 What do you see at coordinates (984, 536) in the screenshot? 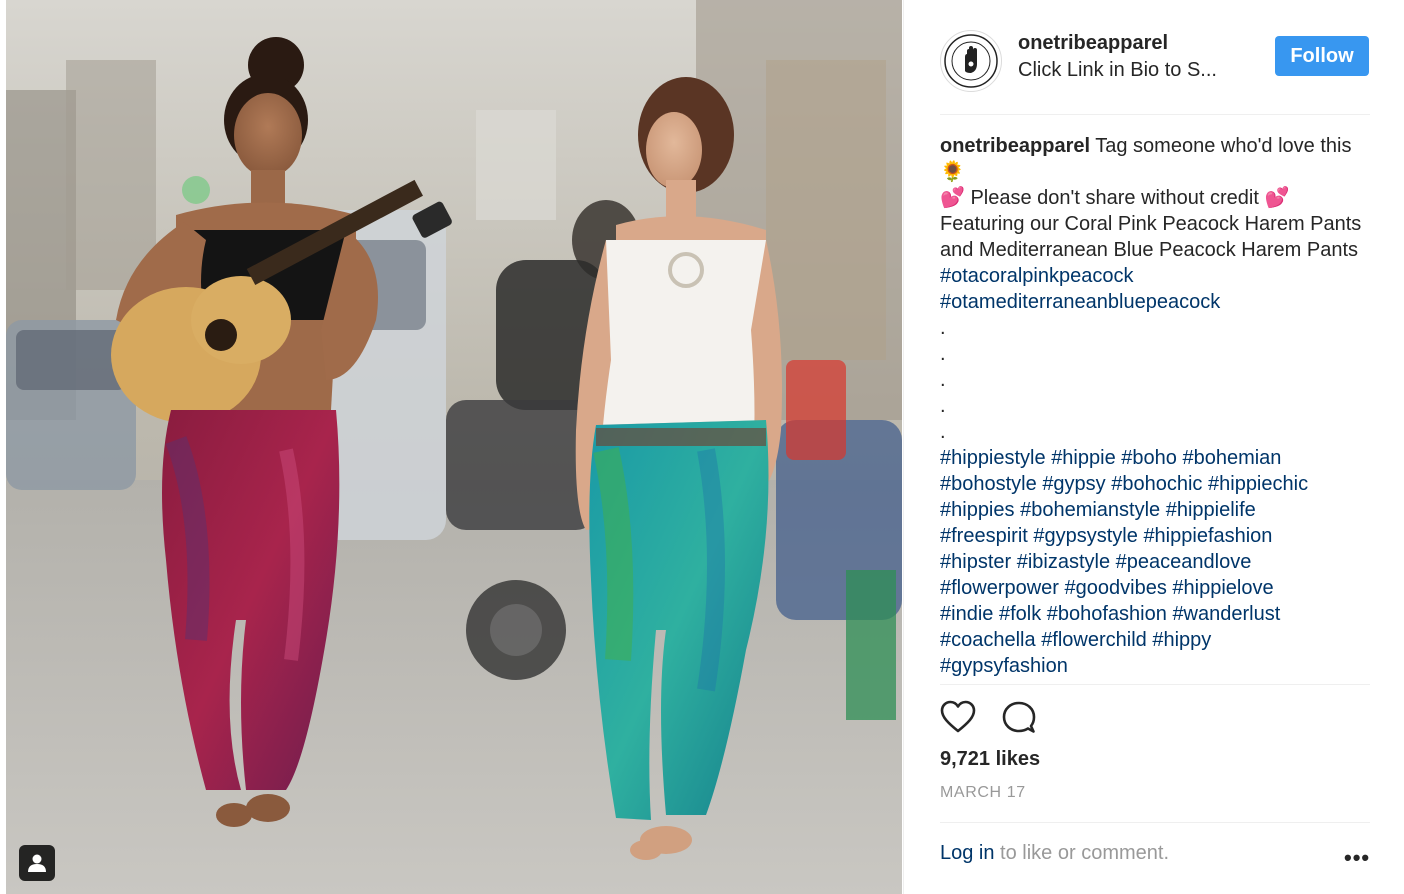
I see `hashtag-link: #freespirit` at bounding box center [984, 536].